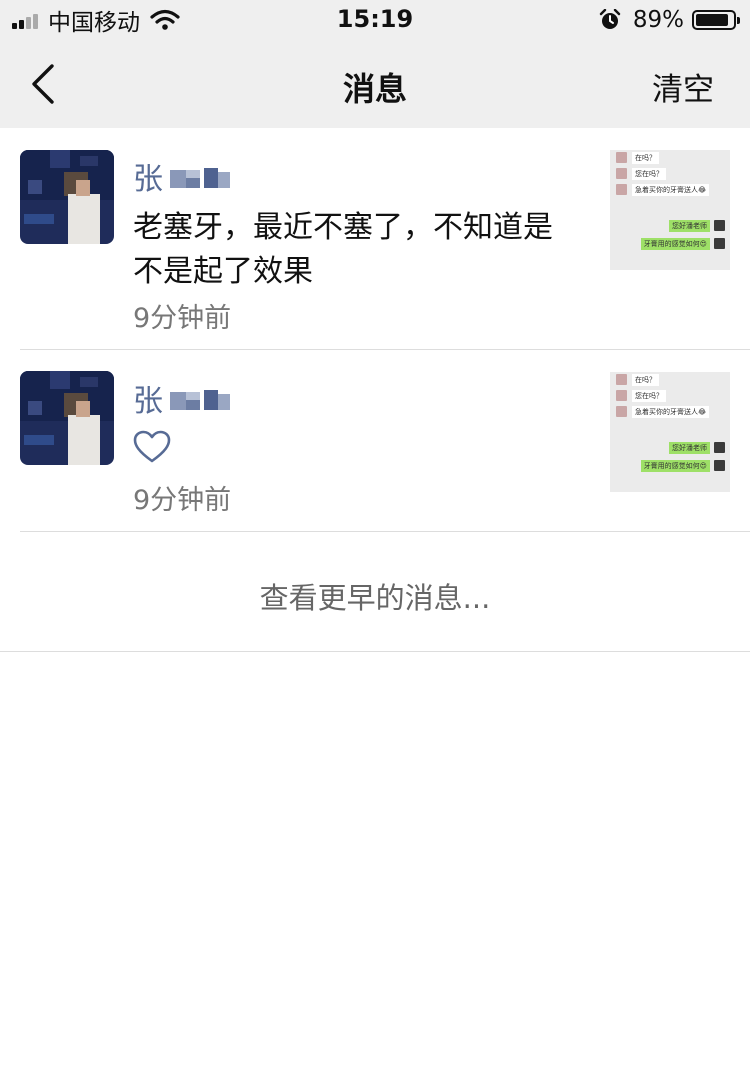 The image size is (750, 1066). I want to click on alarm-icon, so click(610, 19).